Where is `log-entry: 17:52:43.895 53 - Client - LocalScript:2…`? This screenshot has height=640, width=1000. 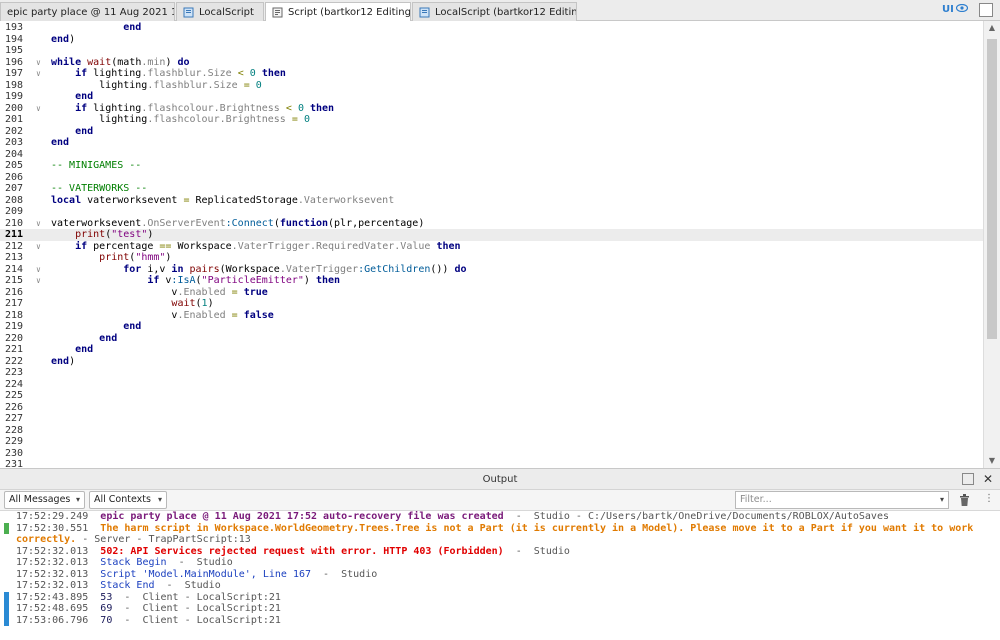
log-entry: 17:52:43.895 53 - Client - LocalScript:2… is located at coordinates (500, 597).